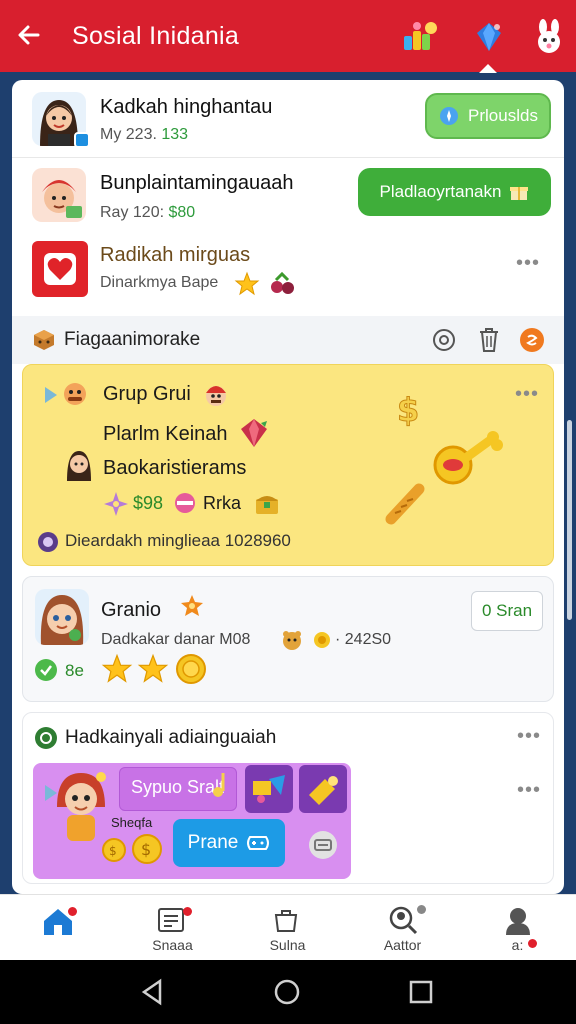  I want to click on candy-stick-icon, so click(405, 504).